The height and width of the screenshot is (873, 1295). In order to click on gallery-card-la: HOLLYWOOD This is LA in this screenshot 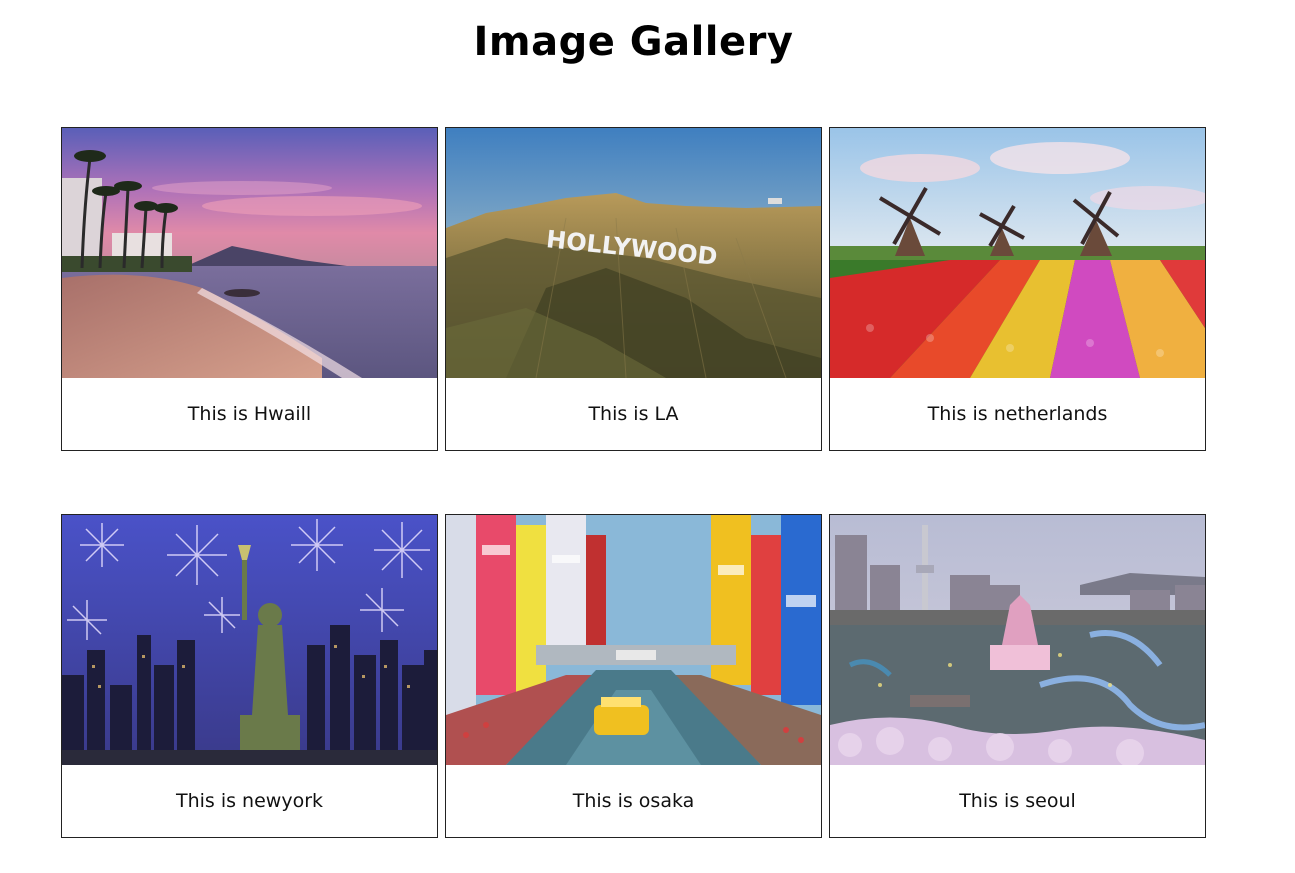, I will do `click(633, 289)`.